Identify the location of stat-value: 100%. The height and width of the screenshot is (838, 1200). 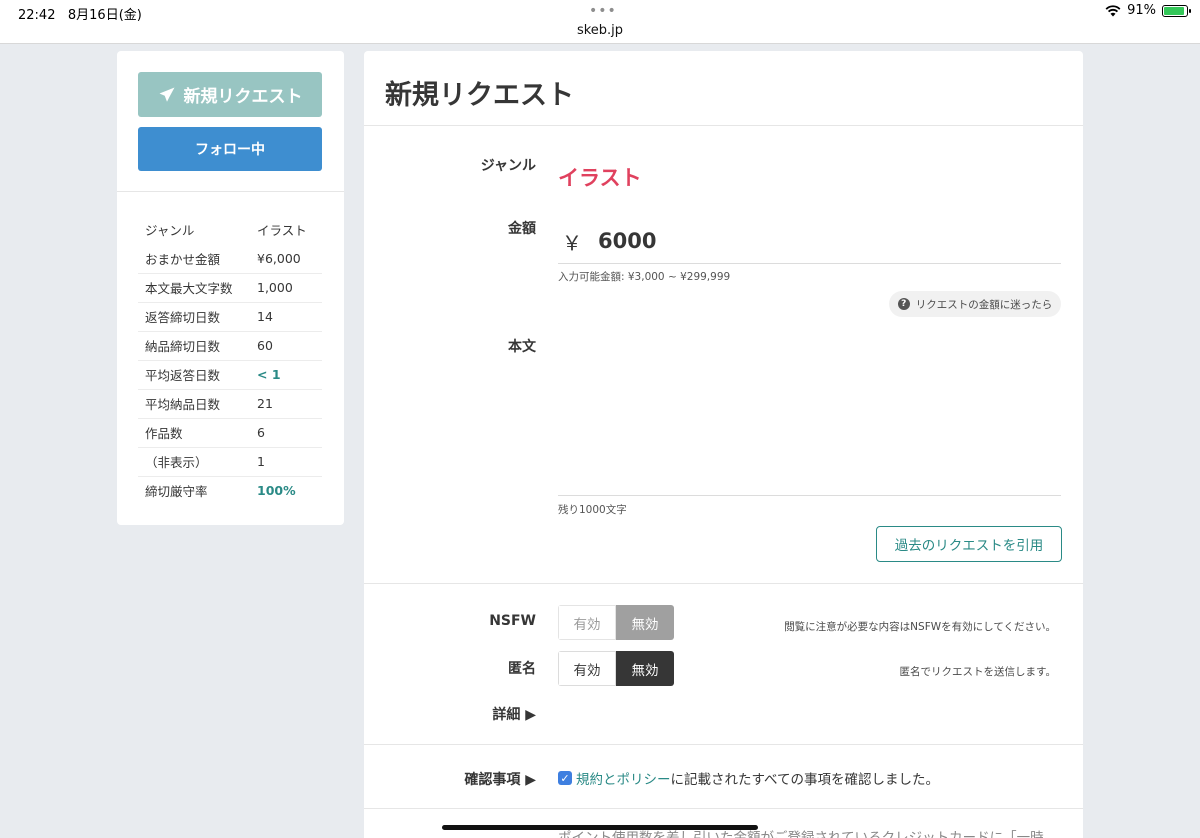
(276, 491).